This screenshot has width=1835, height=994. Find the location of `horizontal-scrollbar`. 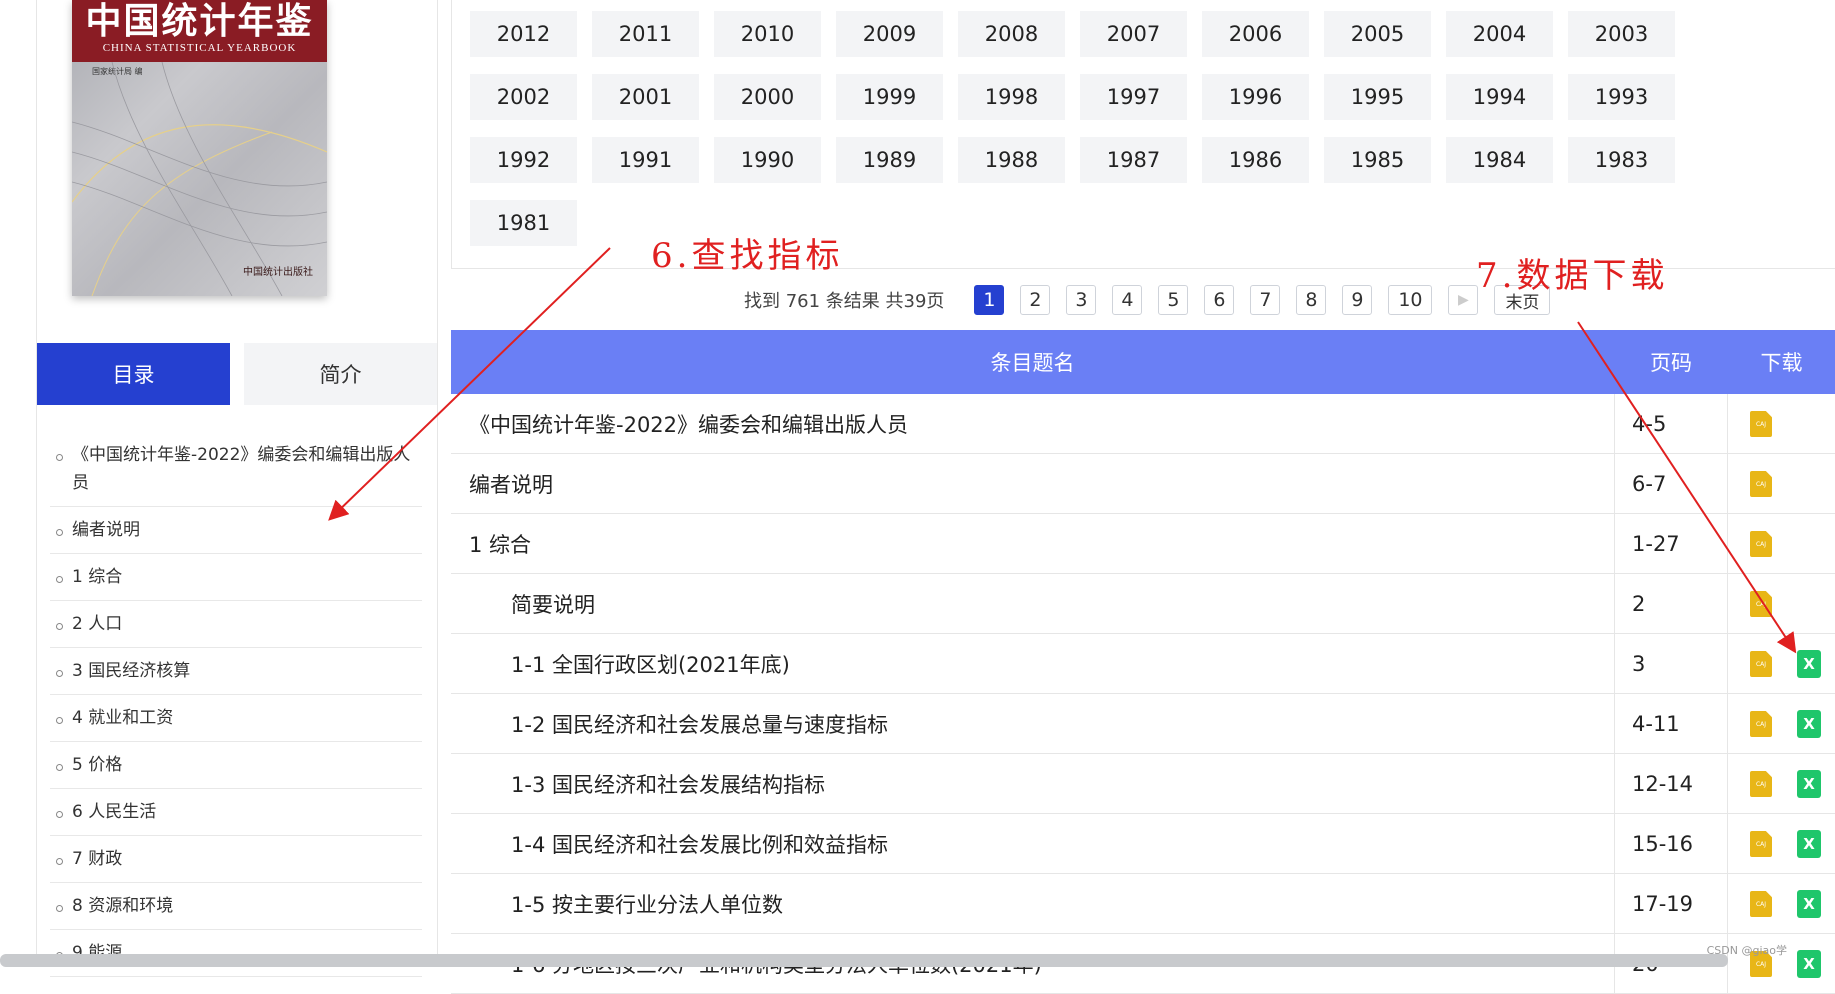

horizontal-scrollbar is located at coordinates (864, 960).